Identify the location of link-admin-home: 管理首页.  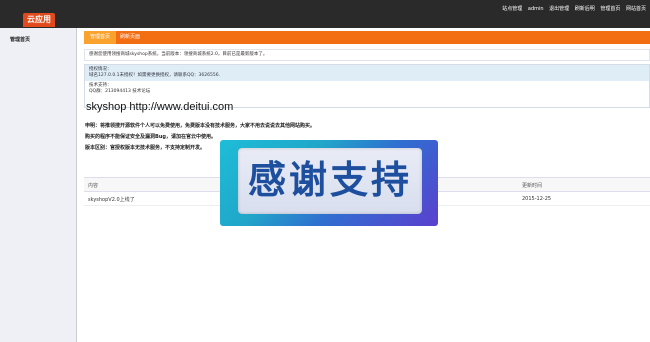
(610, 9).